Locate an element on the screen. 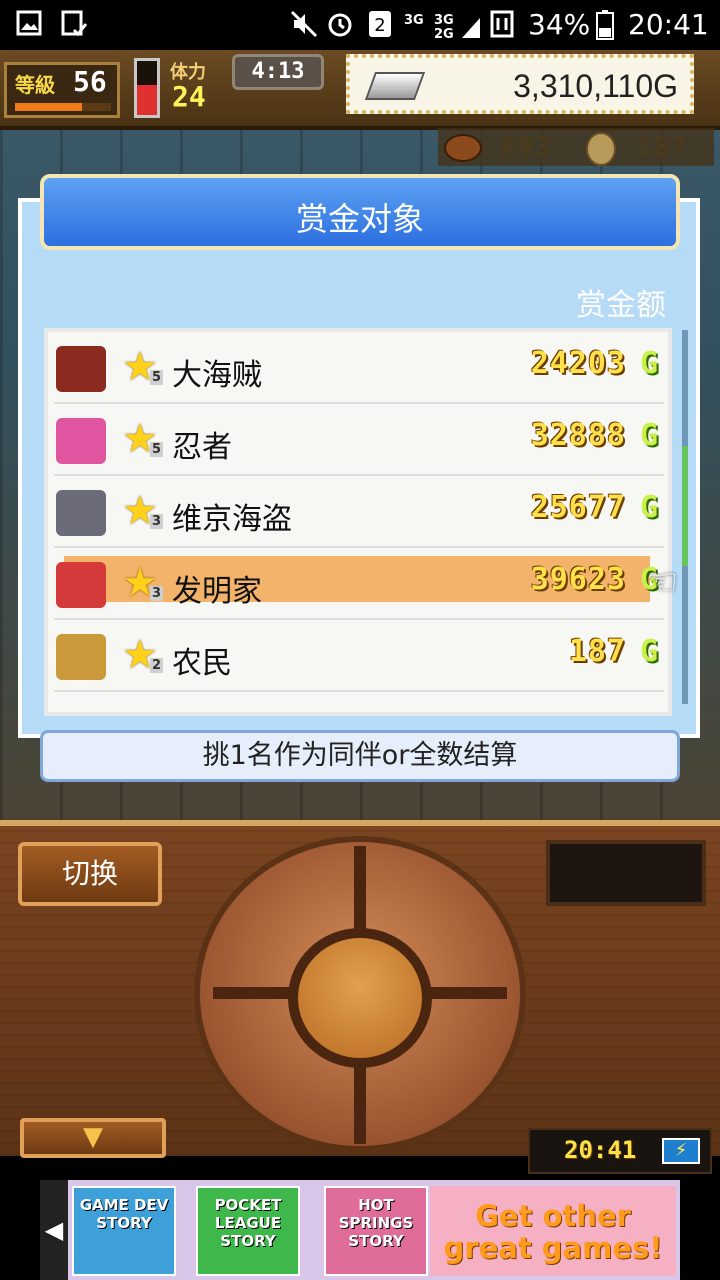  dialog-title: 赏金对象 is located at coordinates (359, 219).